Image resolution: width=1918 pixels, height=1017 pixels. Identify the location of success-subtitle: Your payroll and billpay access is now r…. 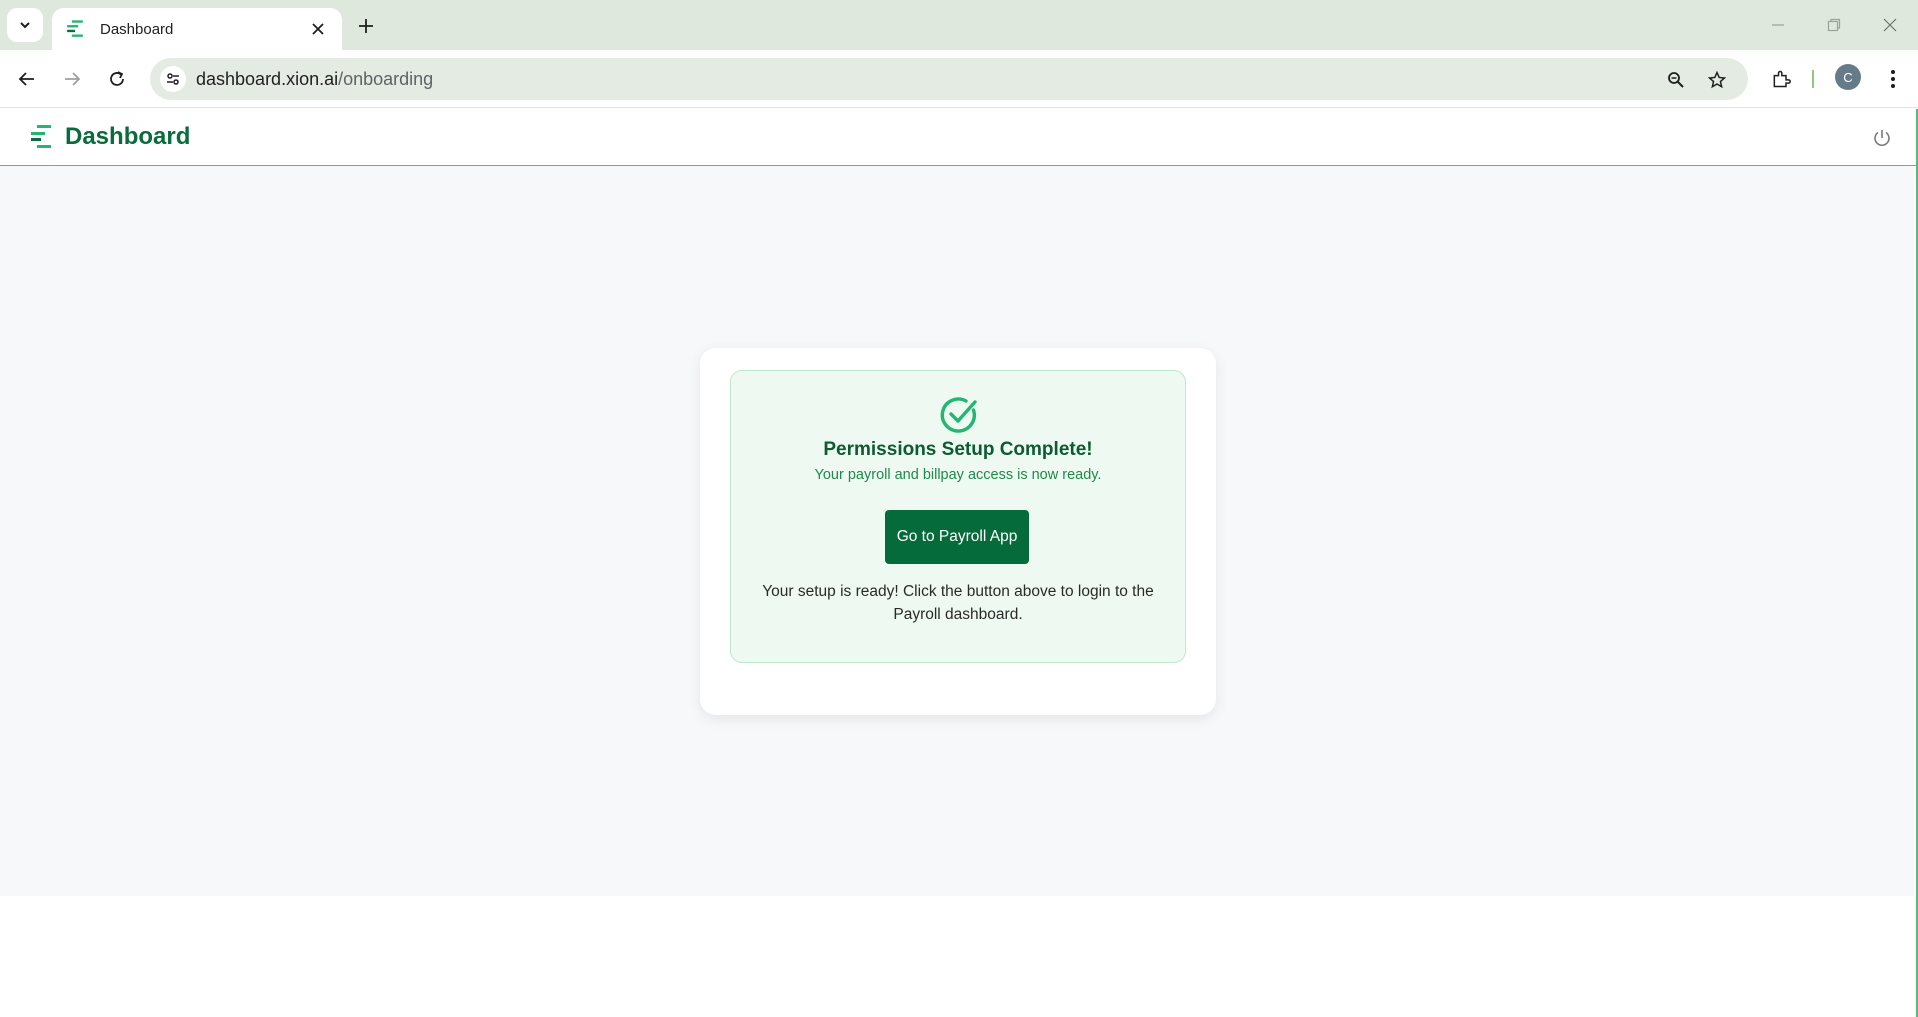
(958, 475).